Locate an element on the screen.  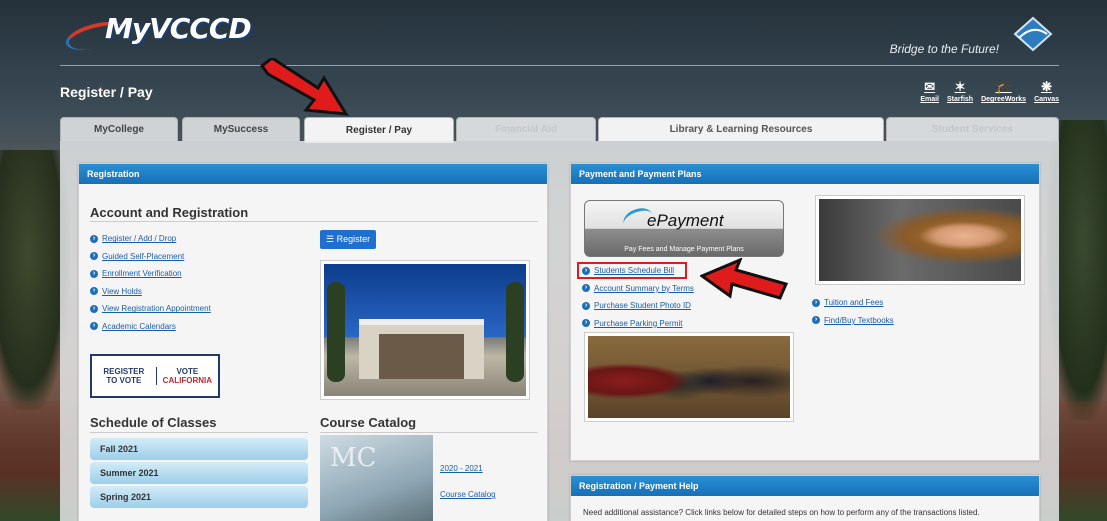
red-arrow-schedule-bill is located at coordinates (744, 279).